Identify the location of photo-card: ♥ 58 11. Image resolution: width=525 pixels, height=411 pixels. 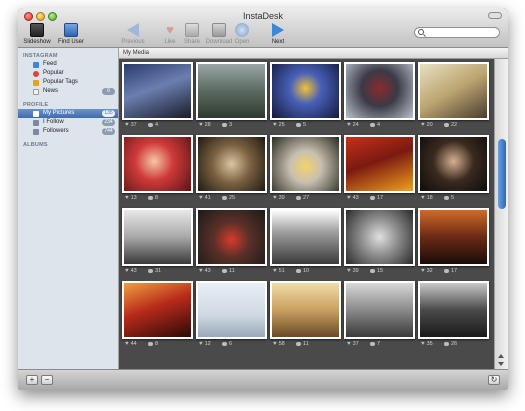
(305, 314).